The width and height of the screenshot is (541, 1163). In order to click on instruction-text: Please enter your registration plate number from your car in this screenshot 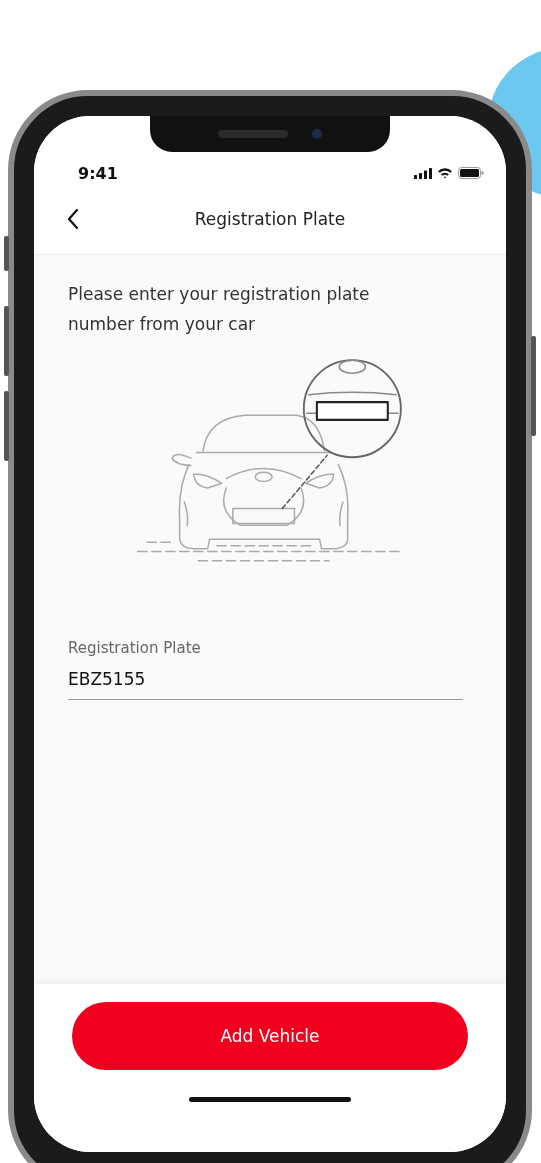, I will do `click(219, 309)`.